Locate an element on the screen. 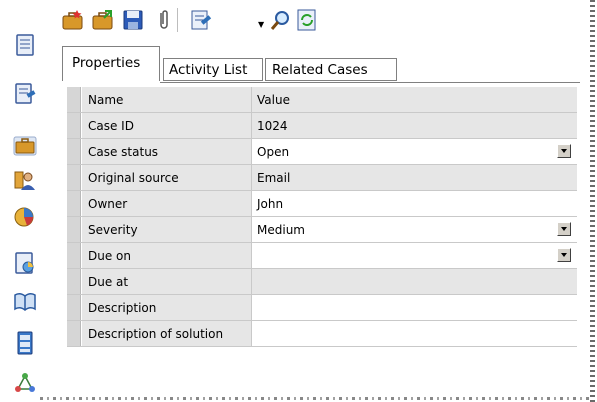 The height and width of the screenshot is (402, 597). document-edit-icon is located at coordinates (25, 94).